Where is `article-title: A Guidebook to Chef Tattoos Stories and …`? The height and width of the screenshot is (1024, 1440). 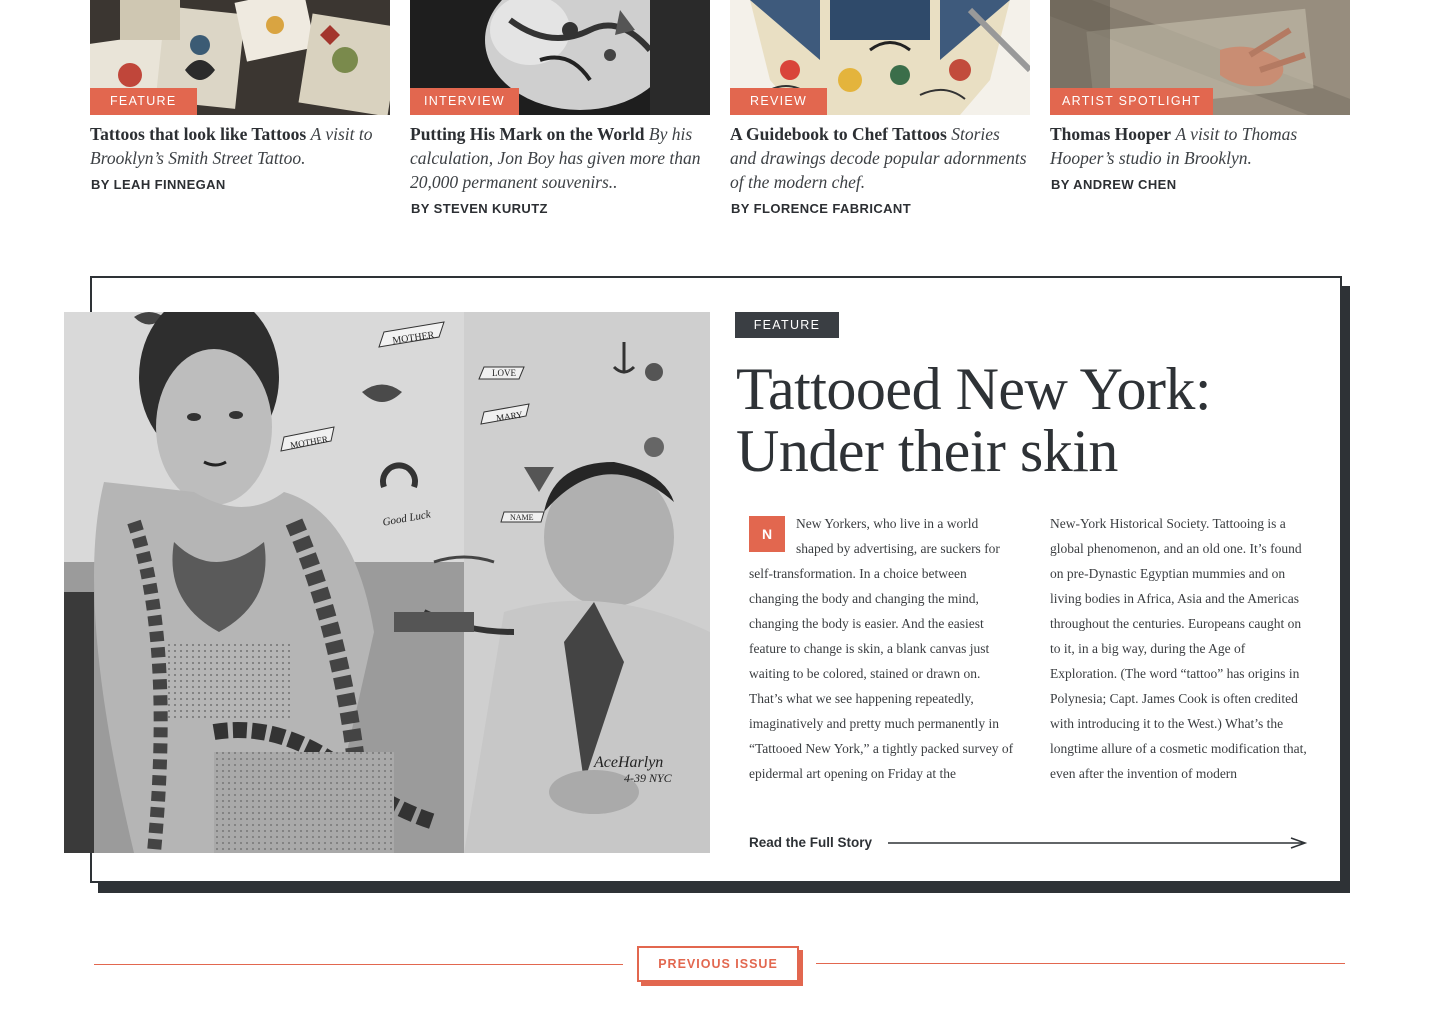 article-title: A Guidebook to Chef Tattoos Stories and … is located at coordinates (880, 158).